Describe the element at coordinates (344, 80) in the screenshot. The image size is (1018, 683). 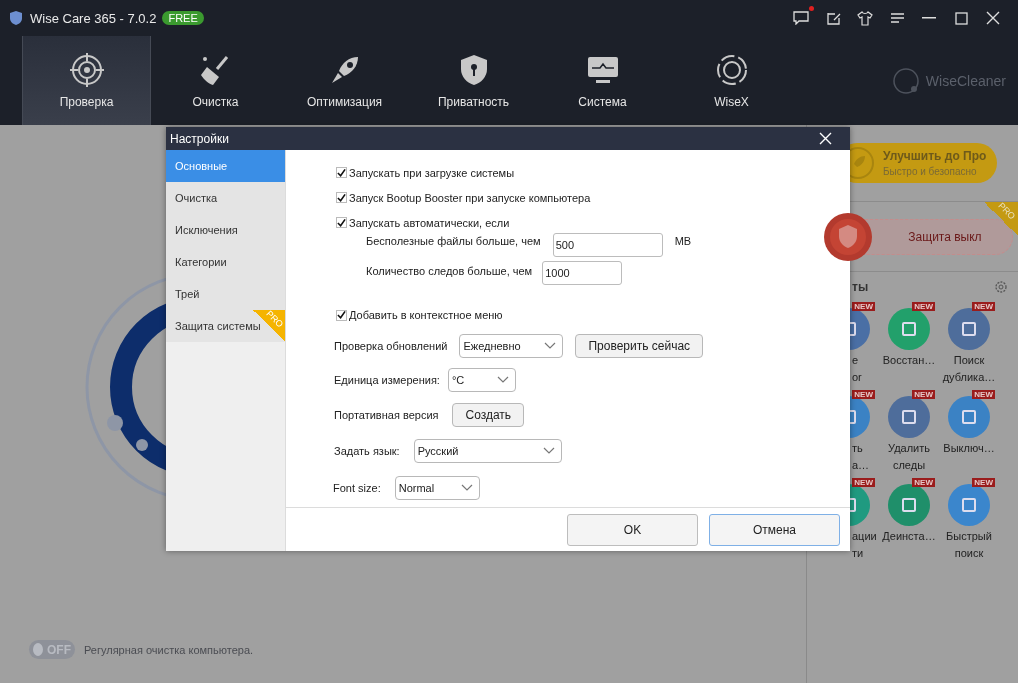
I see `nav-tab: Оптимизация` at that location.